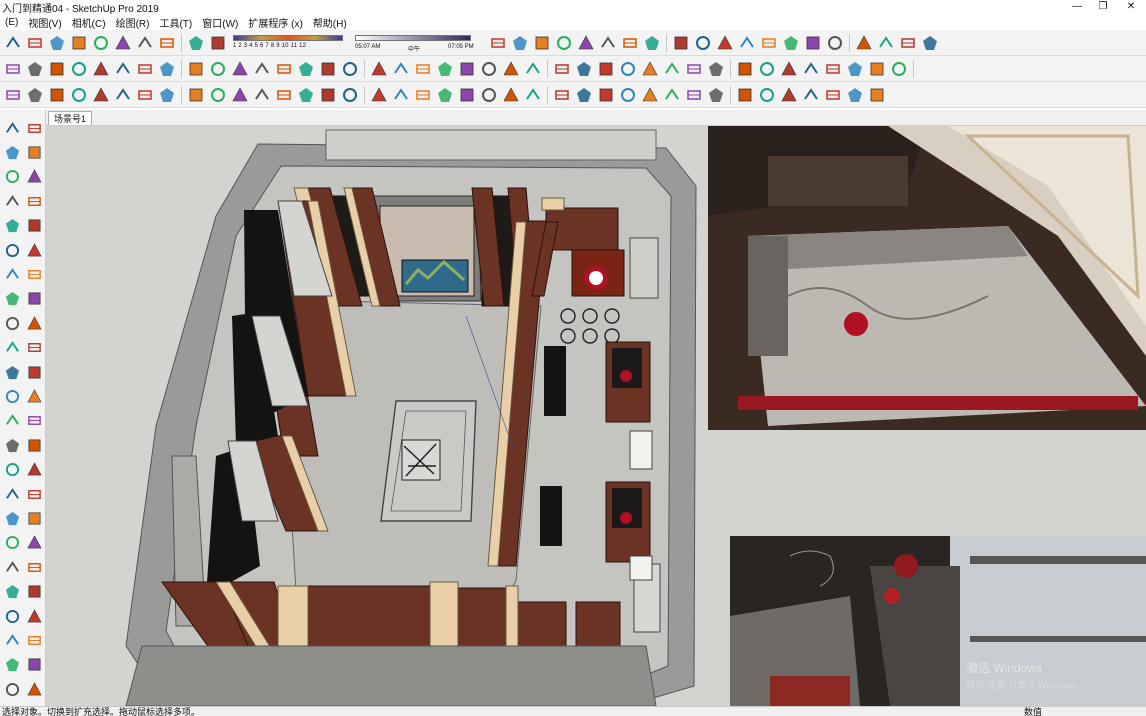 The image size is (1146, 716). Describe the element at coordinates (220, 22) in the screenshot. I see `menu-window: 窗口(W)` at that location.